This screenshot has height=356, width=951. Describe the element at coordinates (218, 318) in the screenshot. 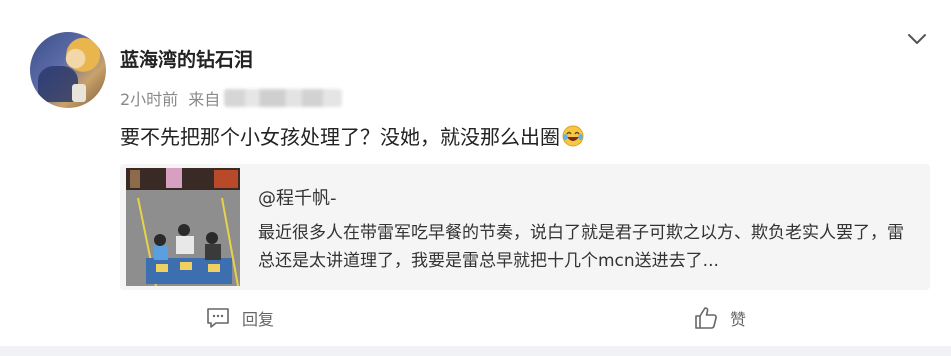

I see `comment-icon` at that location.